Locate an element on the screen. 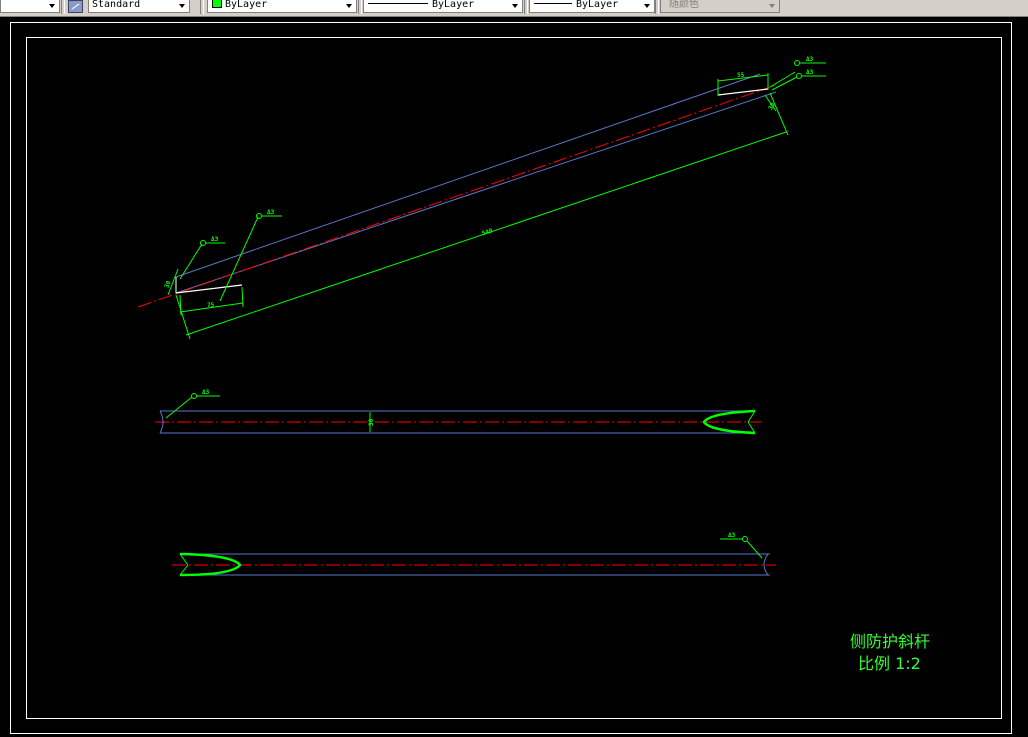  text-style-icon is located at coordinates (75, 6).